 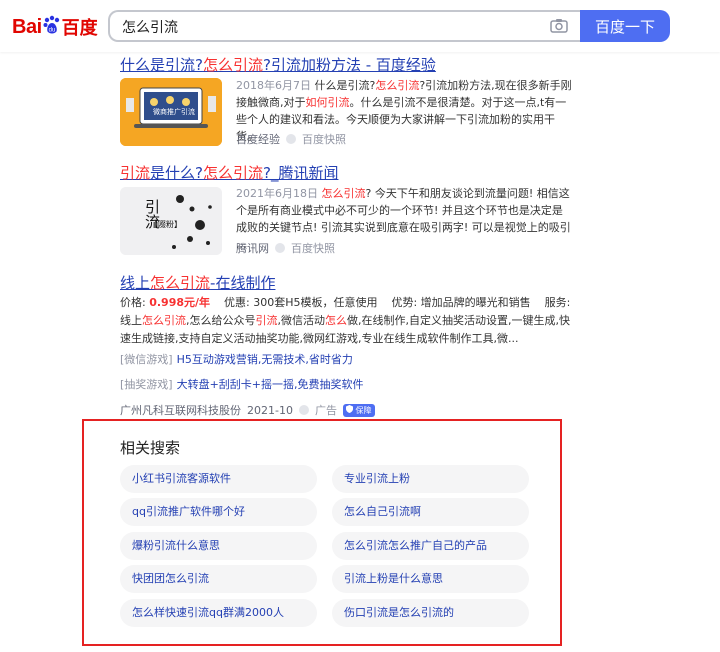 What do you see at coordinates (625, 26) in the screenshot?
I see `search-button: 百度一下` at bounding box center [625, 26].